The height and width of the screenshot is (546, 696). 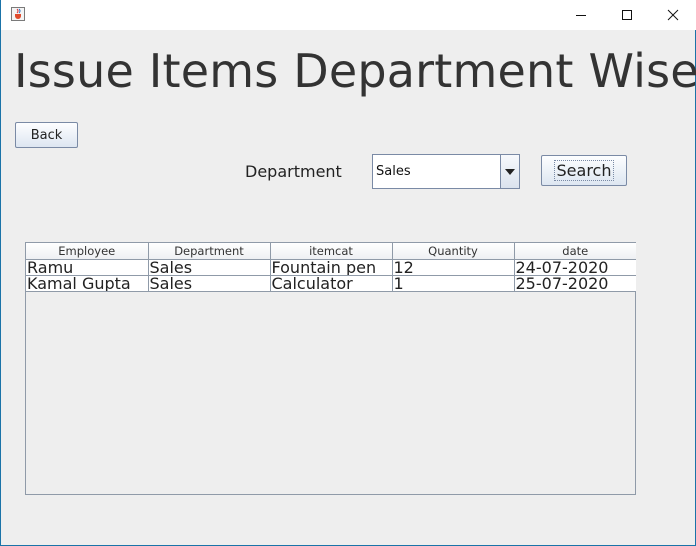 What do you see at coordinates (453, 251) in the screenshot?
I see `column-header-quantity: Quantity` at bounding box center [453, 251].